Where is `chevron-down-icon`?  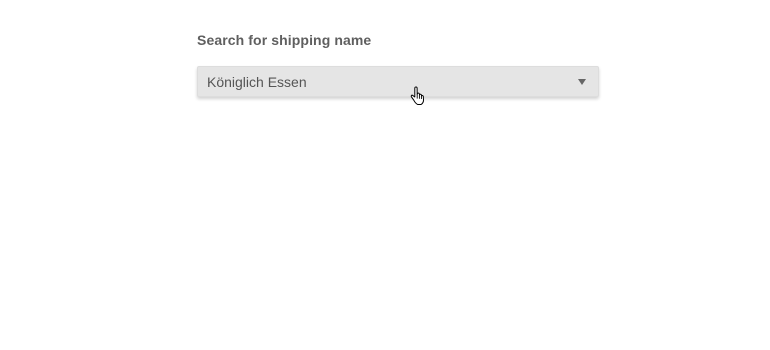
chevron-down-icon is located at coordinates (582, 82).